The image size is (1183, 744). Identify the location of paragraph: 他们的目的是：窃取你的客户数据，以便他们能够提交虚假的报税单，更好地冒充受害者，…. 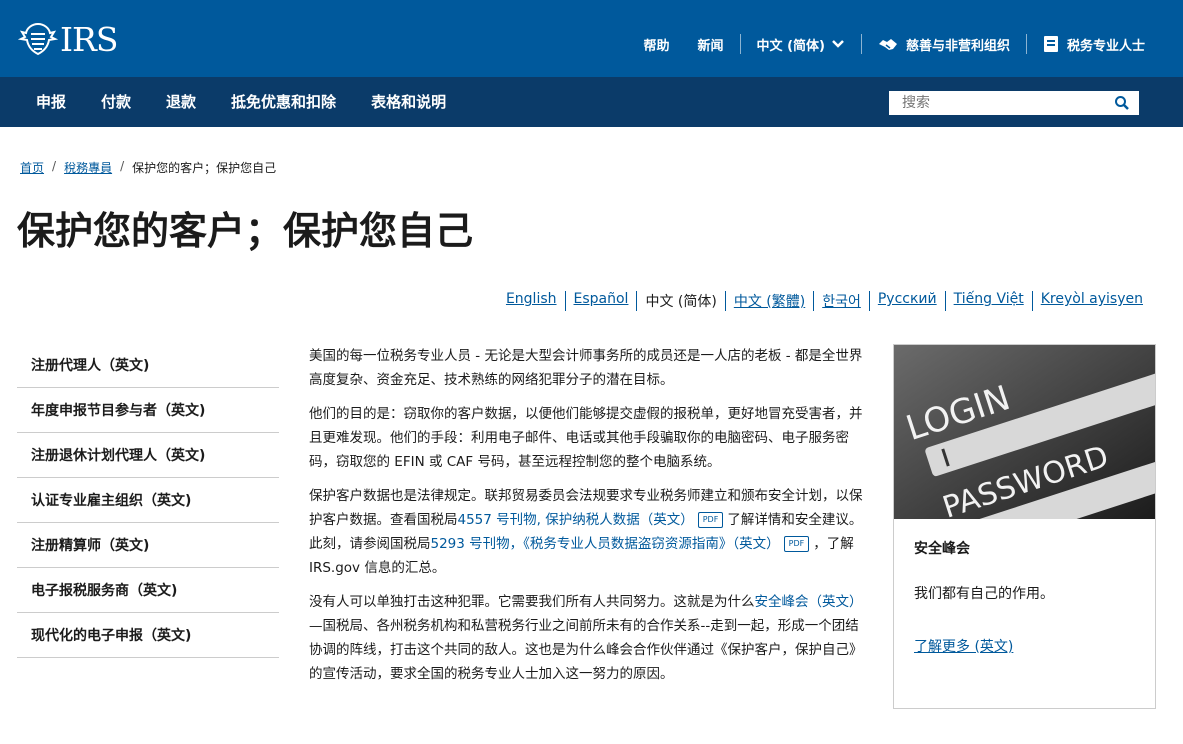
(586, 438).